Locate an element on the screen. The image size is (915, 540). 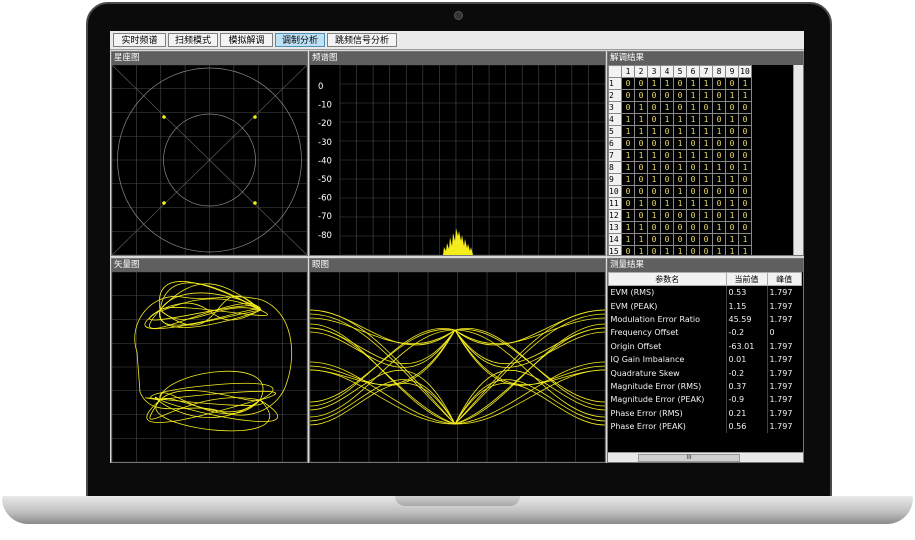
param-name-cell: Origin Offset is located at coordinates (636, 346).